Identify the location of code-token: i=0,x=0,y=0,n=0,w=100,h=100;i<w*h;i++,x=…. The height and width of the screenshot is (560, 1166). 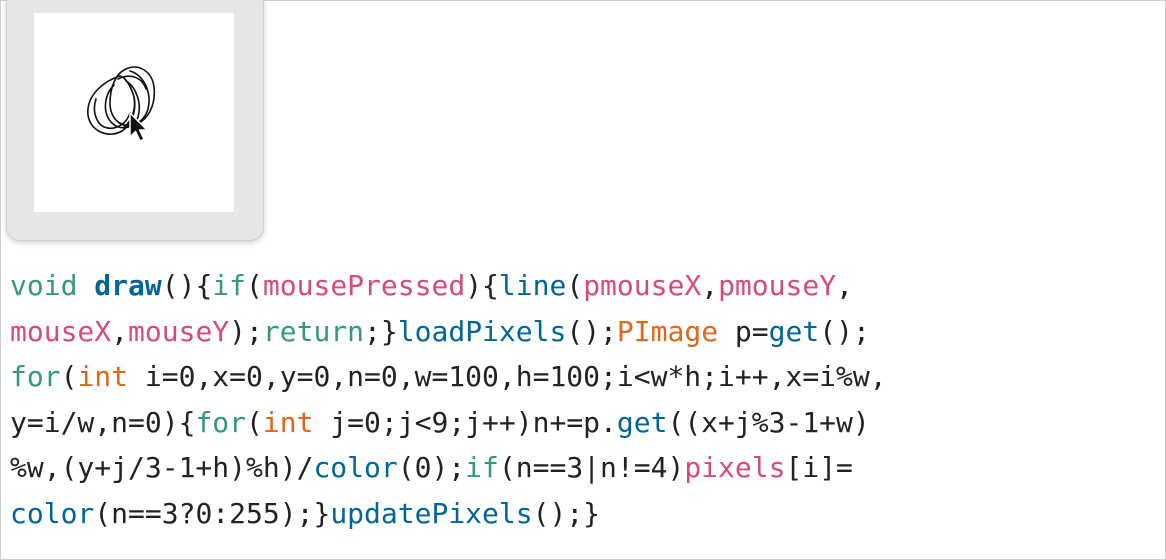
(507, 376).